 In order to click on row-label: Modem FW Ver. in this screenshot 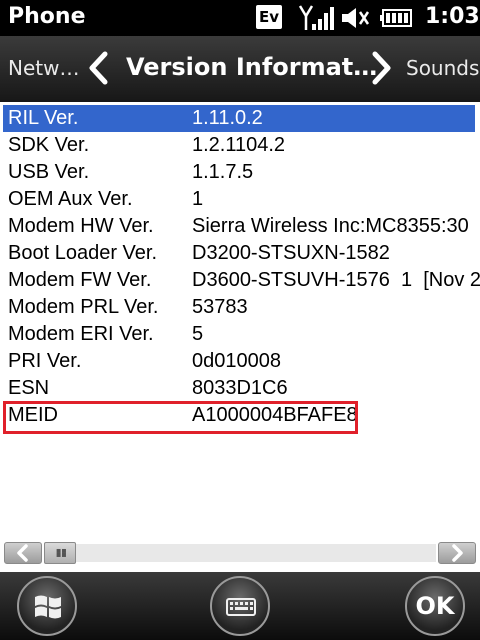, I will do `click(80, 280)`.